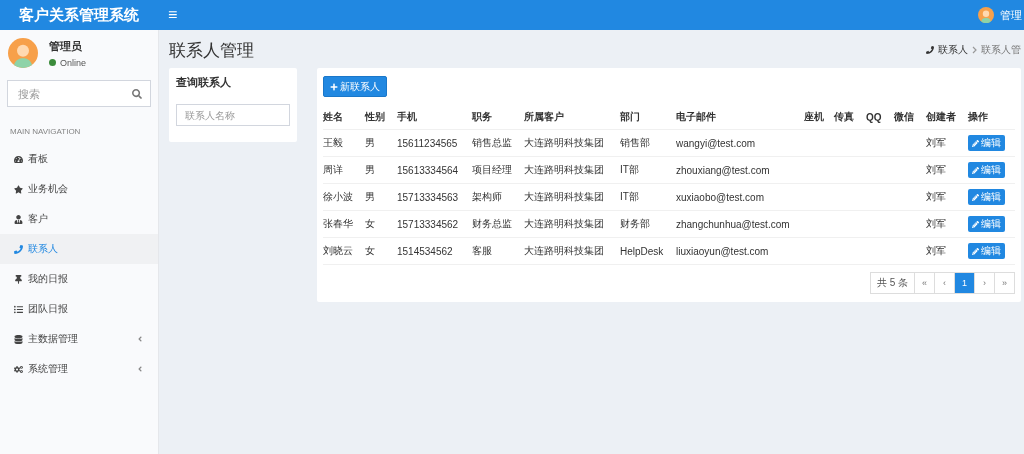 The height and width of the screenshot is (454, 1024). I want to click on column-header: 创建者, so click(947, 117).